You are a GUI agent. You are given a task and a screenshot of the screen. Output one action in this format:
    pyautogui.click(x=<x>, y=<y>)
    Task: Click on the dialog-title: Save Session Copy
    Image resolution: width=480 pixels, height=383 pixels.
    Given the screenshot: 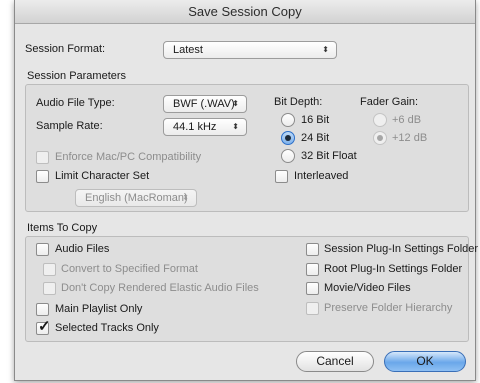 What is the action you would take?
    pyautogui.click(x=245, y=12)
    